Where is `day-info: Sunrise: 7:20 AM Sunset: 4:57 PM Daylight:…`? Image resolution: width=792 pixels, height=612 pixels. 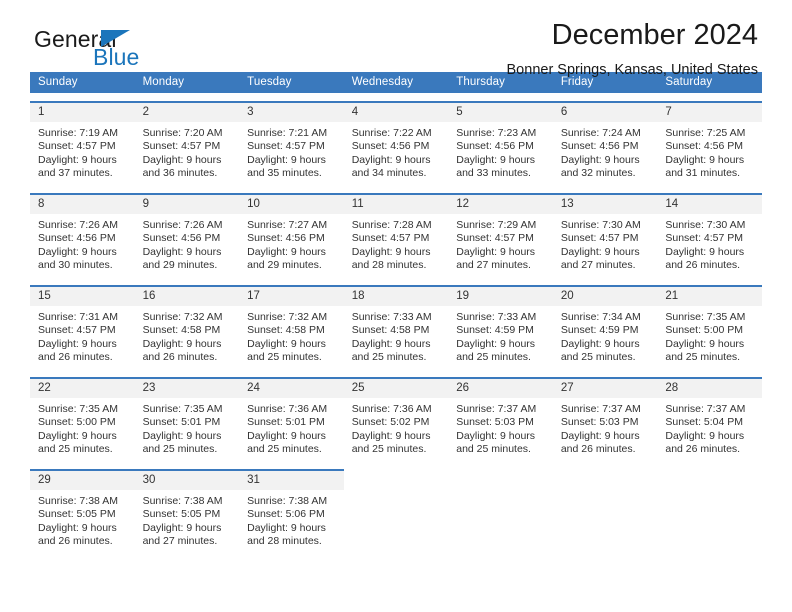 day-info: Sunrise: 7:20 AM Sunset: 4:57 PM Daylight:… is located at coordinates (187, 151).